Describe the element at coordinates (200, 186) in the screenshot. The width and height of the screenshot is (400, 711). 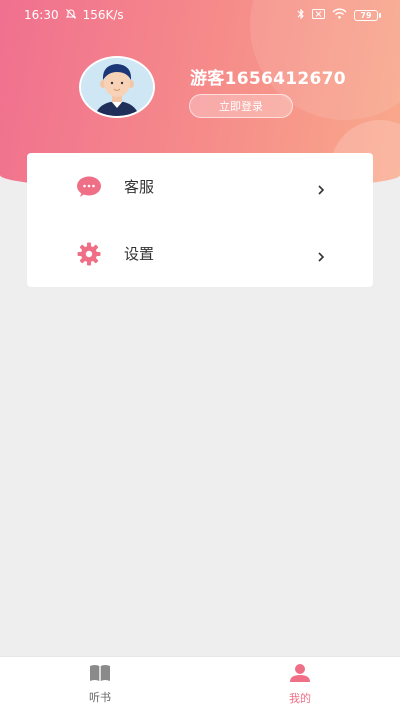
I see `menu-item-customer-service: 客服` at that location.